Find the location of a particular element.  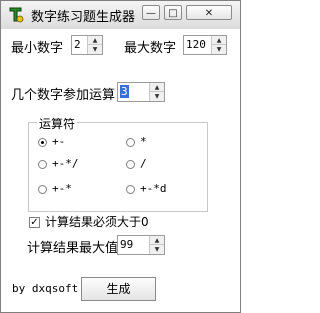

operand-count-arrows: ▲ ▼ is located at coordinates (156, 92).